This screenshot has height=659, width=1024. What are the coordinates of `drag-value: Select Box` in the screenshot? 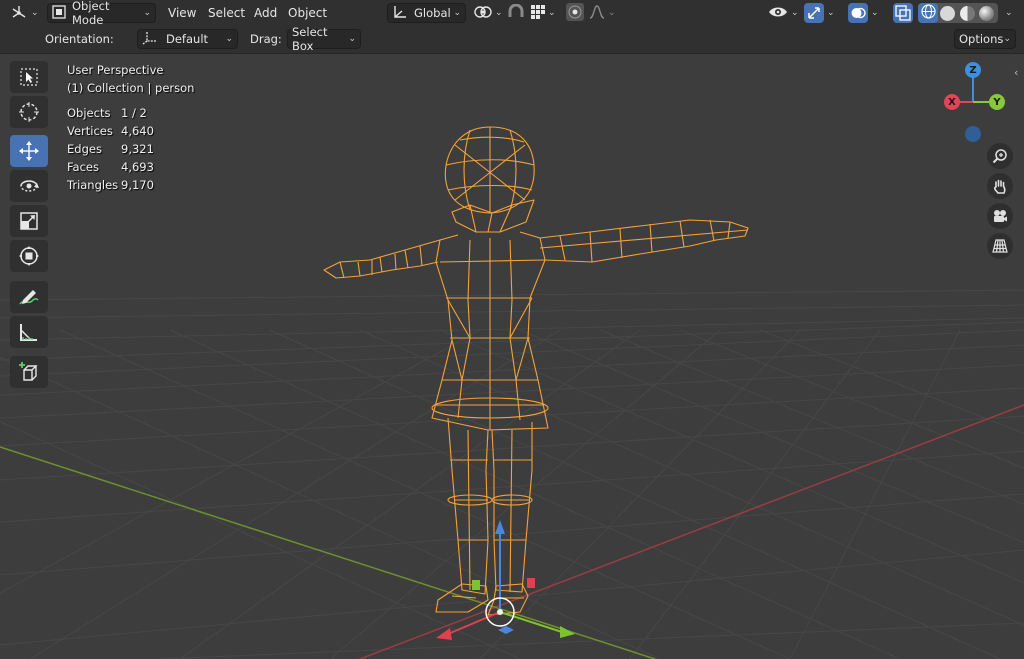 It's located at (310, 39).